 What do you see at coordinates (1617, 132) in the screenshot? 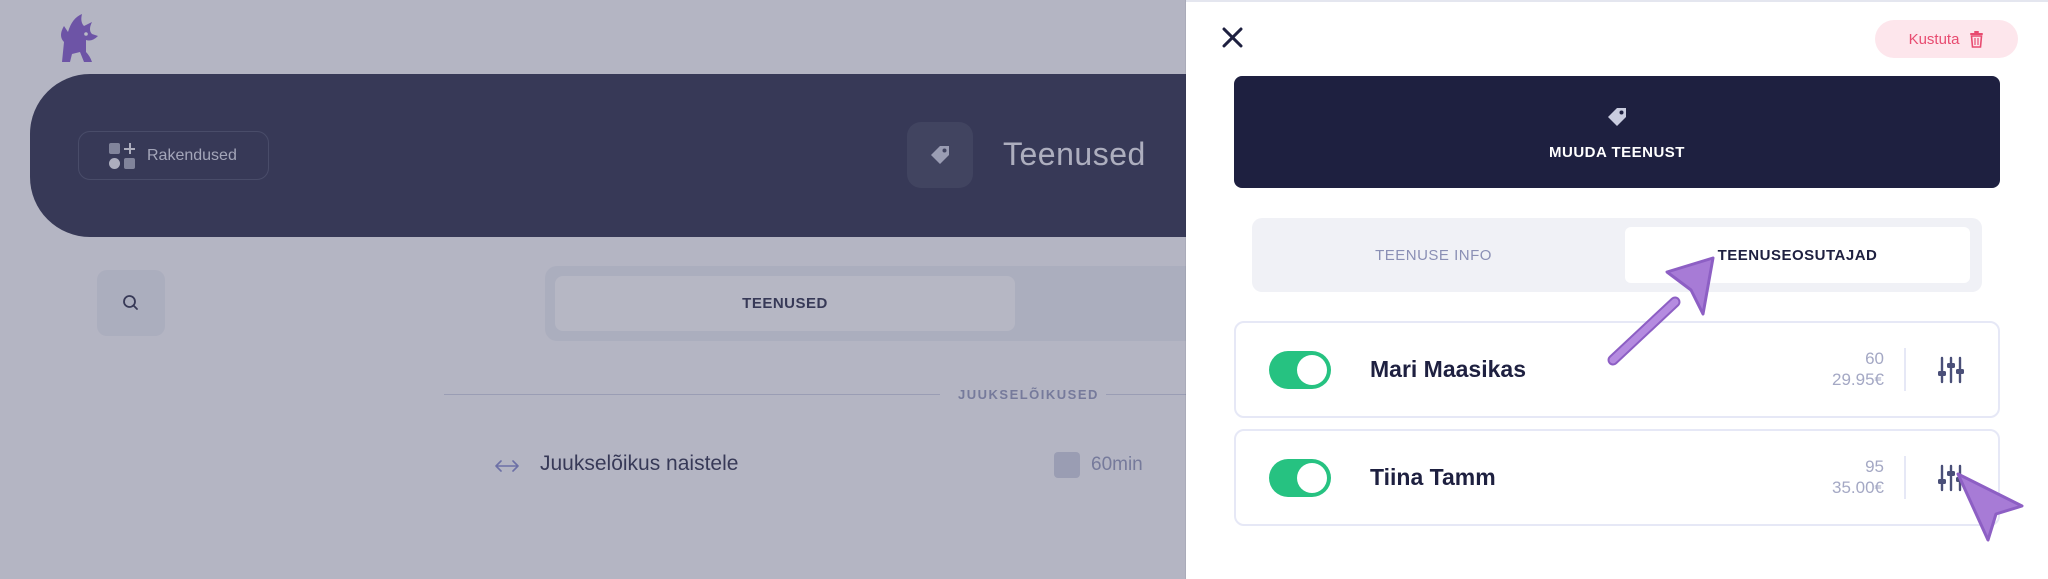
I see `edit-service-header: MUUDA TEENUST` at bounding box center [1617, 132].